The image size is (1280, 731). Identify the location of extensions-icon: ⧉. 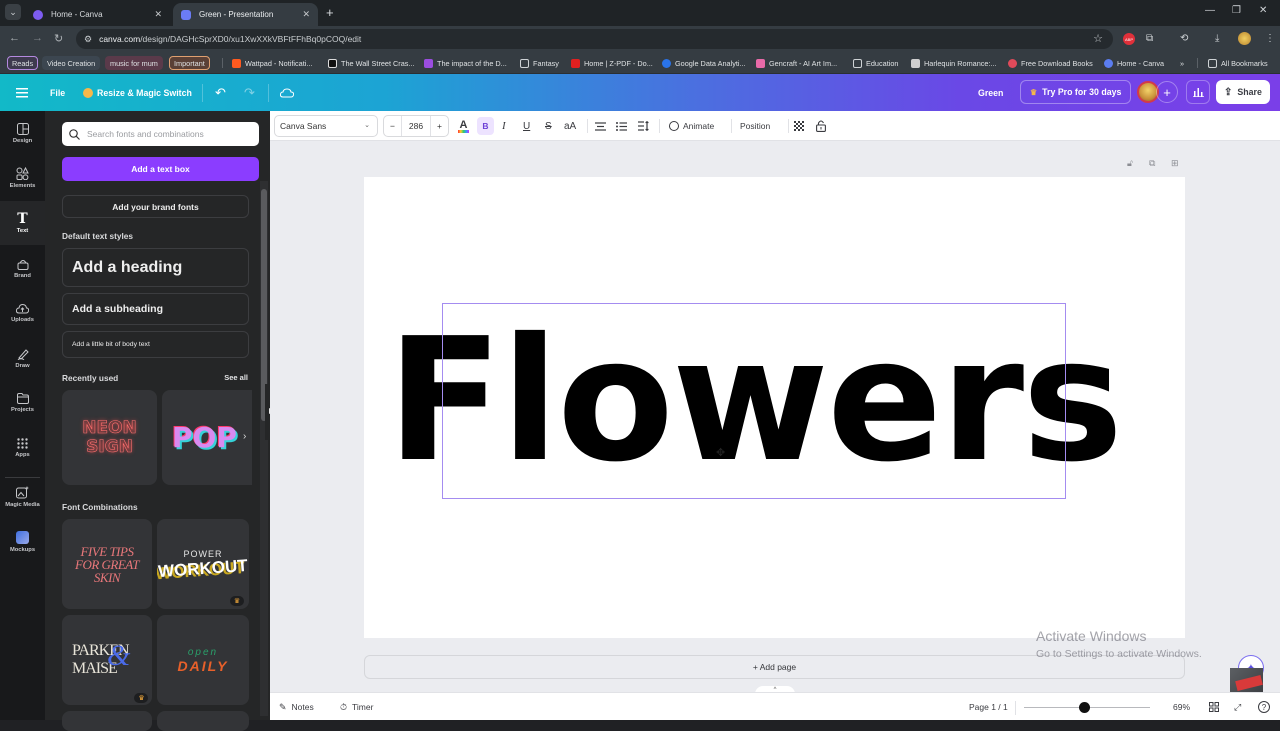
(1149, 38).